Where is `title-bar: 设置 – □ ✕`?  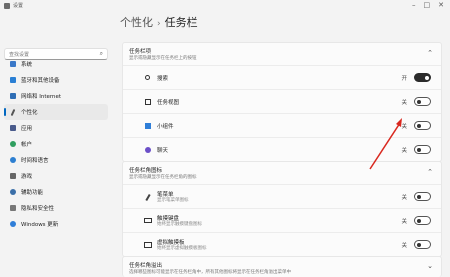
title-bar: 设置 – □ ✕ is located at coordinates (225, 7).